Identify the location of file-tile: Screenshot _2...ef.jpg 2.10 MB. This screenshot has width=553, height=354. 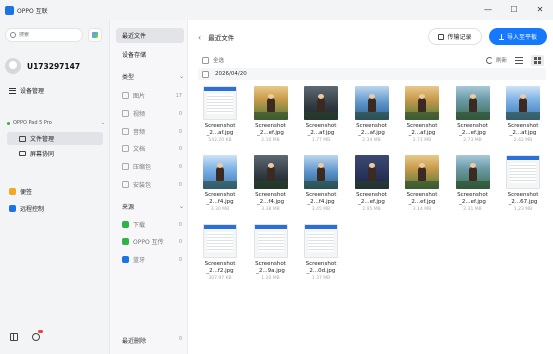
(271, 116).